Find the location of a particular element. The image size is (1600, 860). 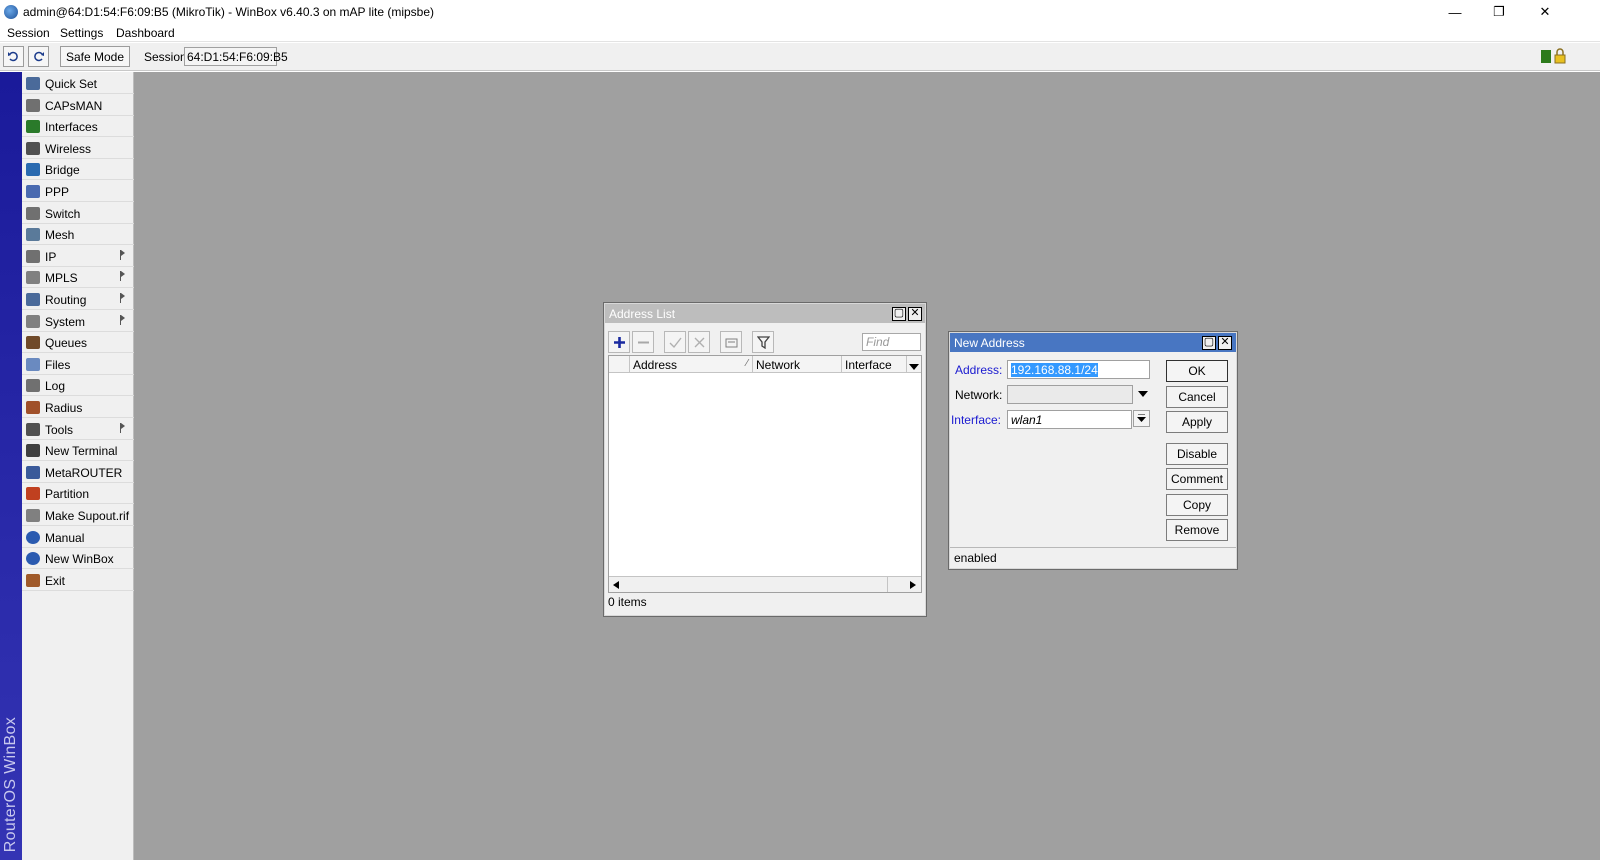

sidebar-item-ppp: PPP is located at coordinates (78, 191).